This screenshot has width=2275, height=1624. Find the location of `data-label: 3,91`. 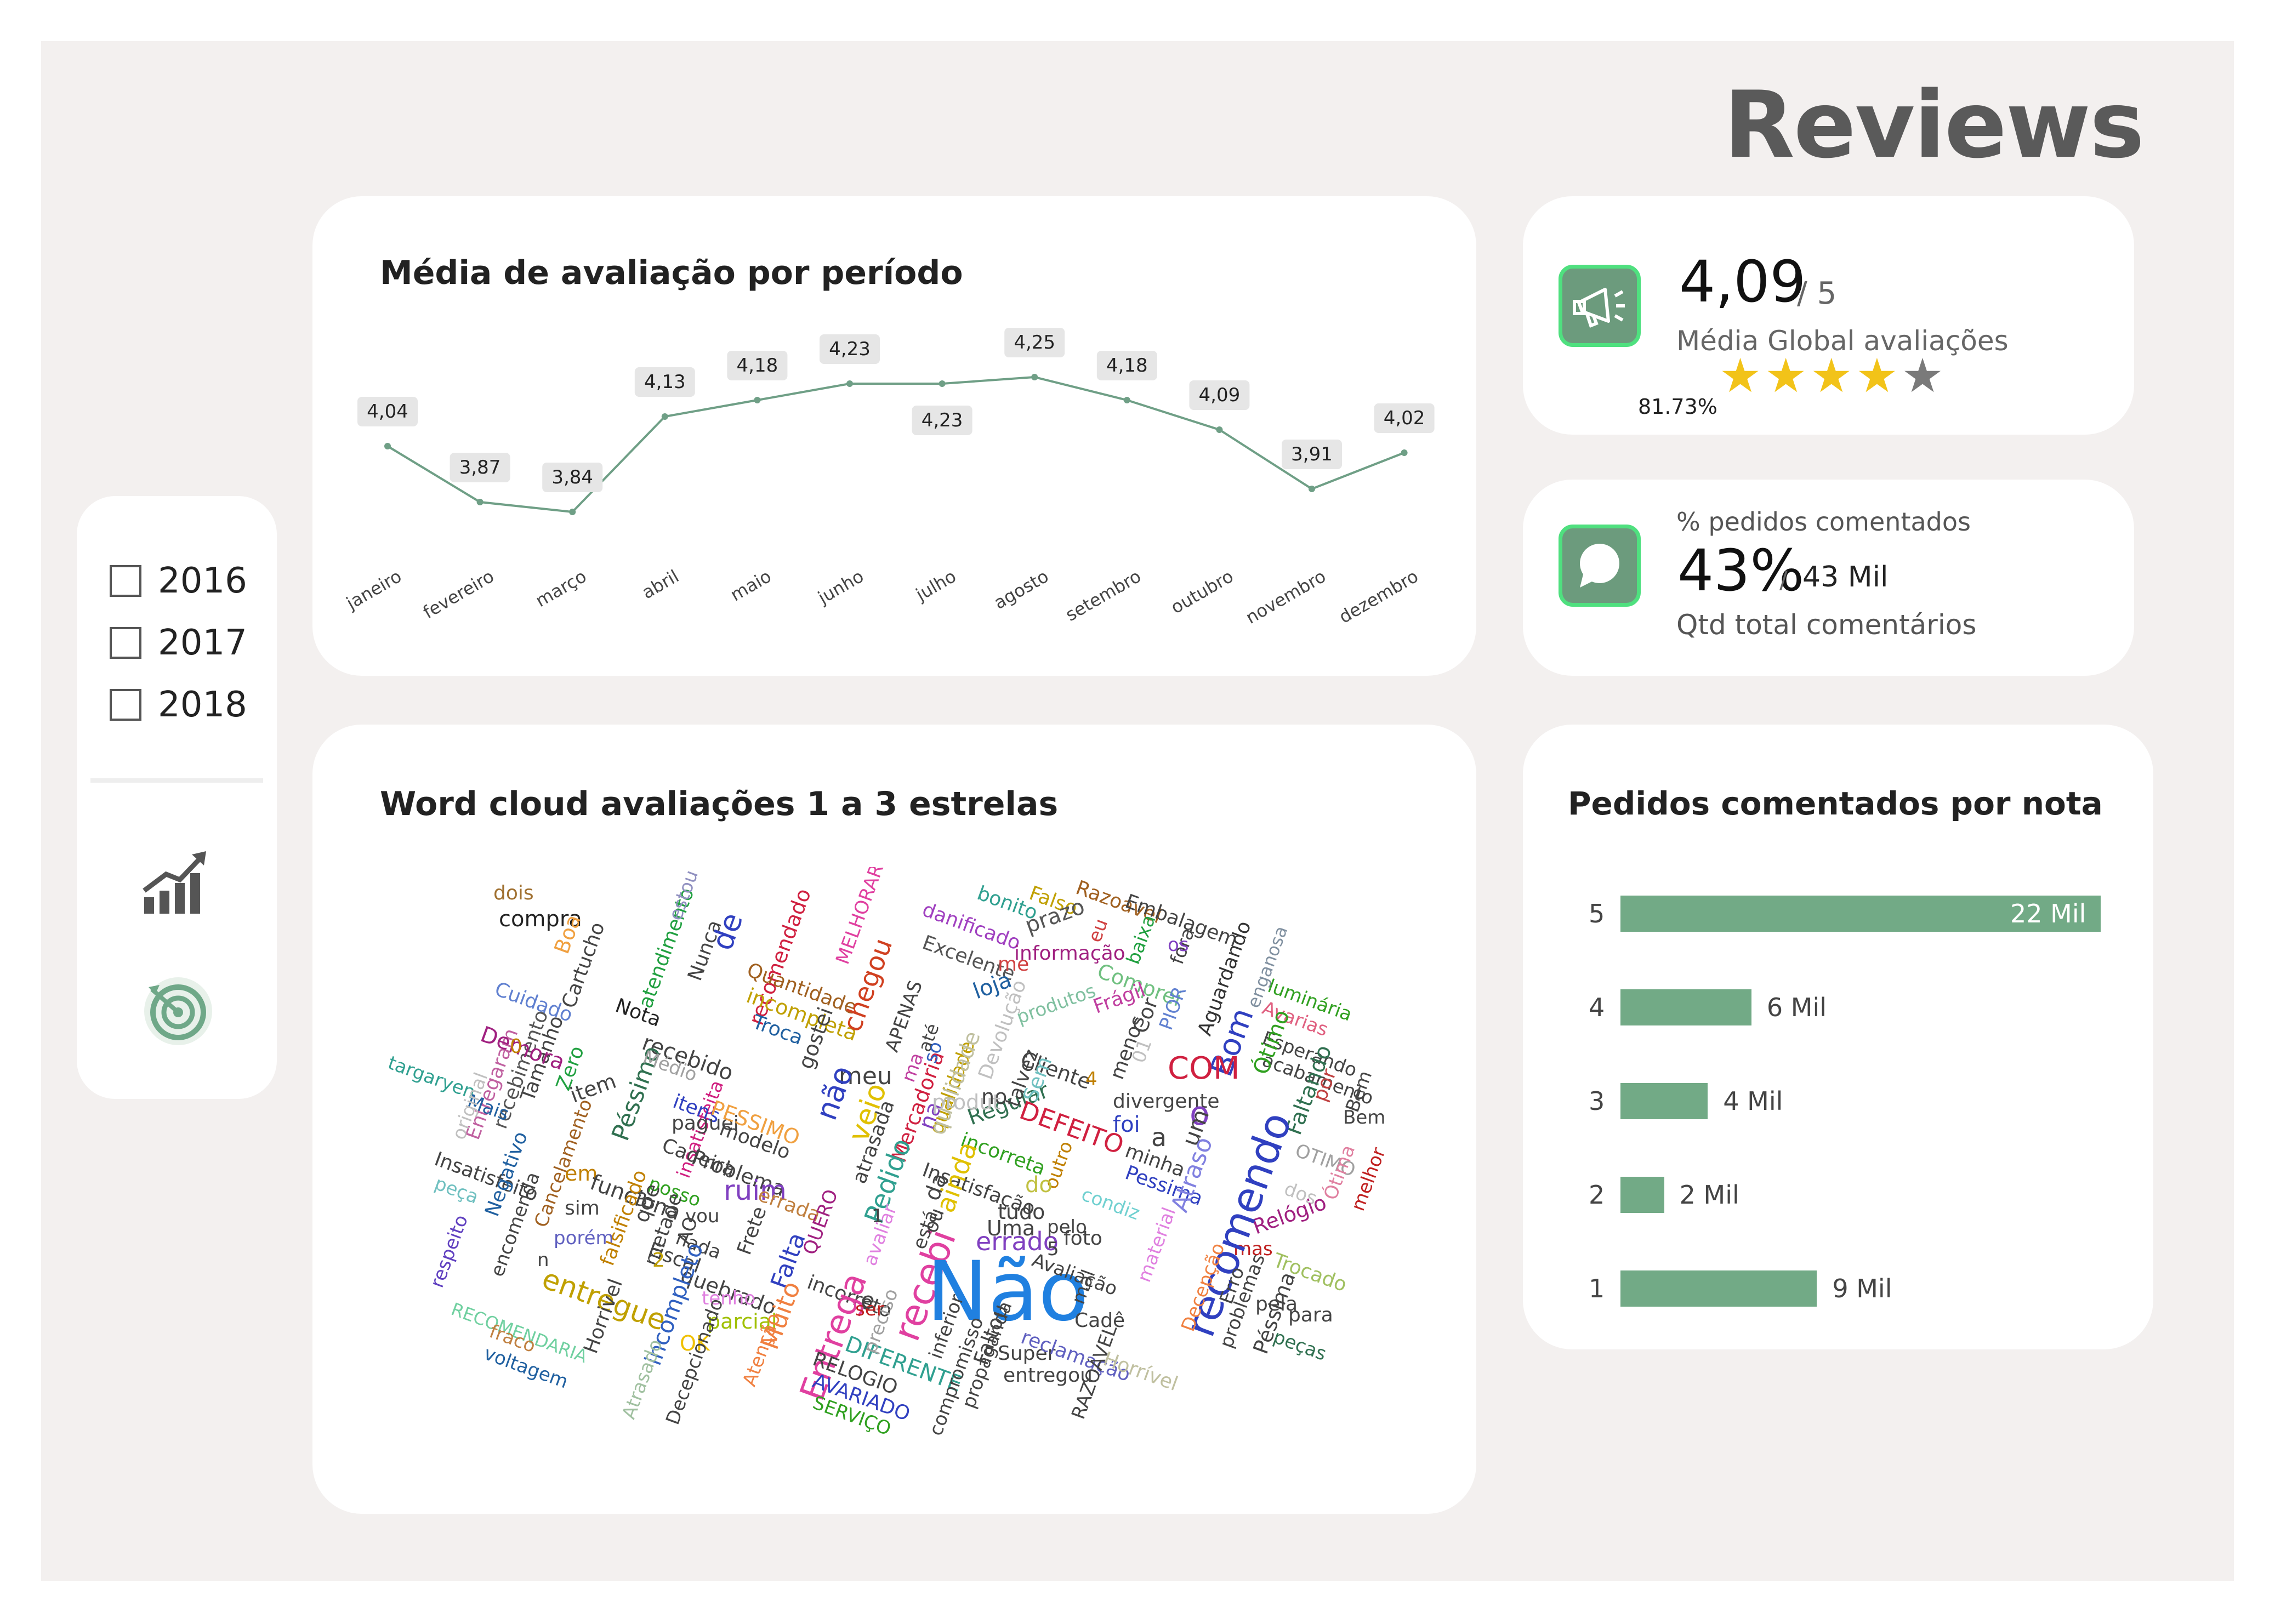

data-label: 3,91 is located at coordinates (1312, 454).